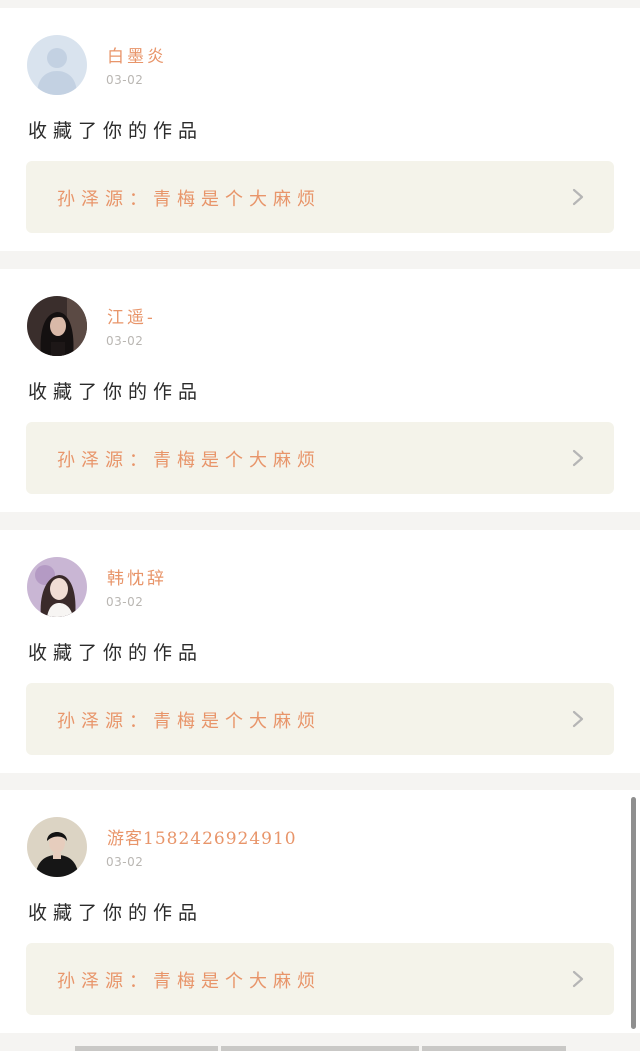 Image resolution: width=640 pixels, height=1051 pixels. I want to click on username: 江遥-, so click(131, 315).